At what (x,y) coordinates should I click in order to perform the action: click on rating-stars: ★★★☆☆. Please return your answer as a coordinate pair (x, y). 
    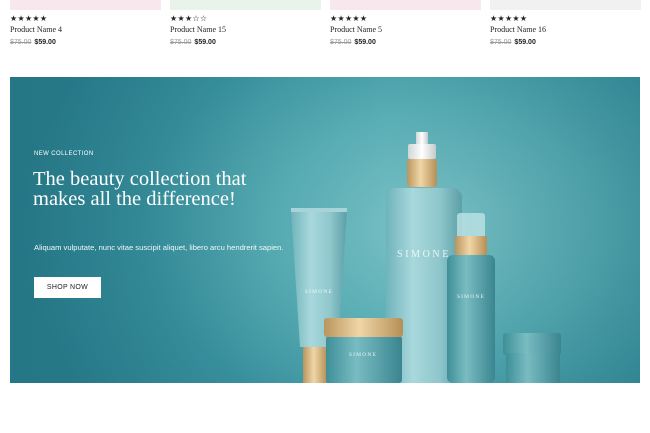
    Looking at the image, I should click on (189, 18).